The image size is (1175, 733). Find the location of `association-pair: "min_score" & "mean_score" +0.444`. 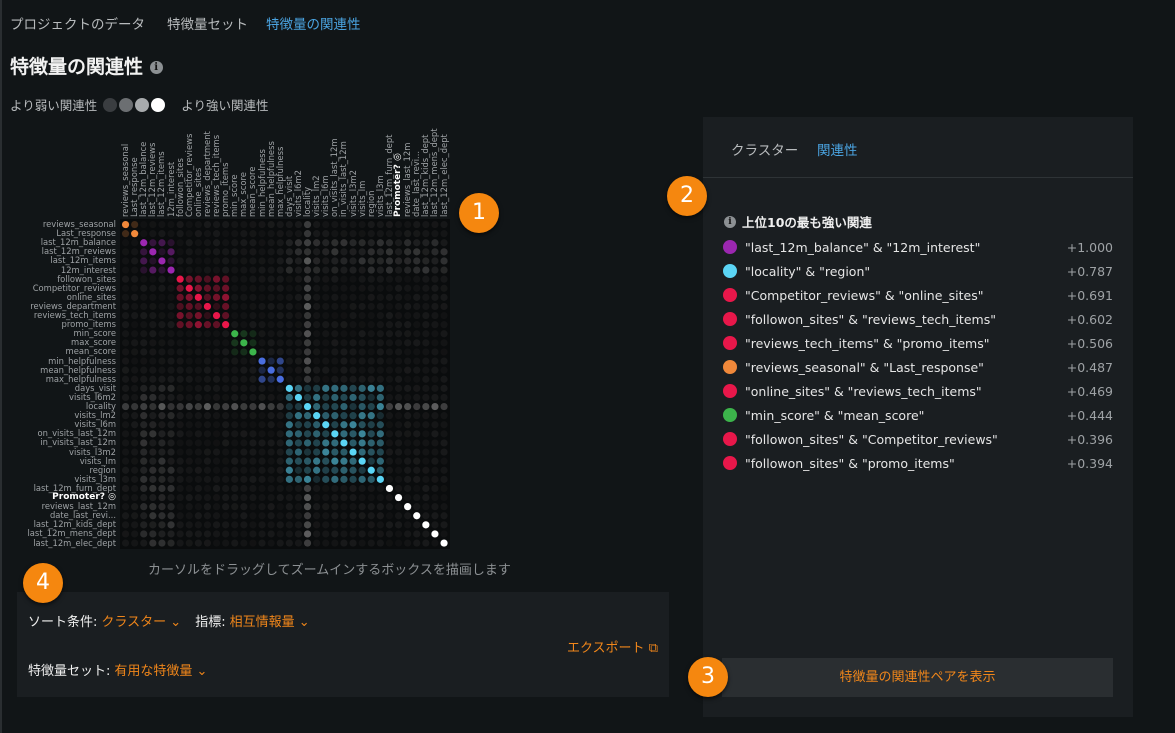

association-pair: "min_score" & "mean_score" +0.444 is located at coordinates (918, 415).